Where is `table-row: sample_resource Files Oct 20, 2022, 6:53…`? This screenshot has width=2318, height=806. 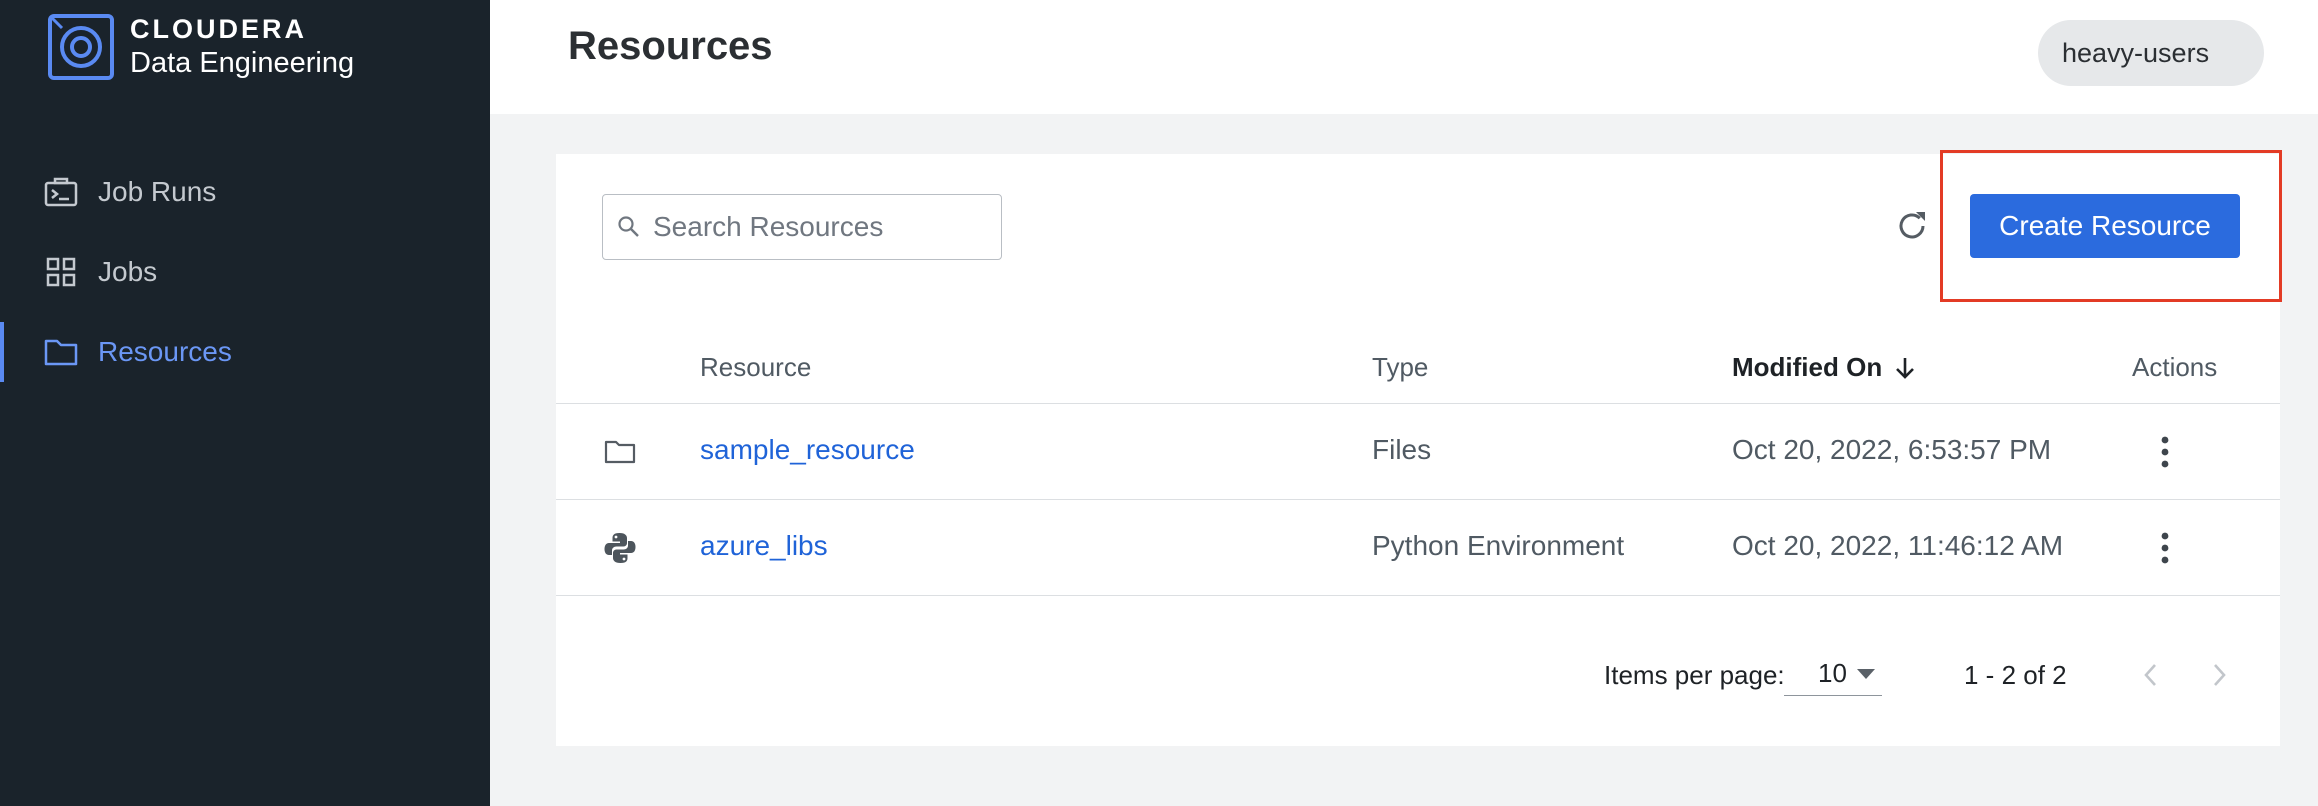 table-row: sample_resource Files Oct 20, 2022, 6:53… is located at coordinates (1418, 452).